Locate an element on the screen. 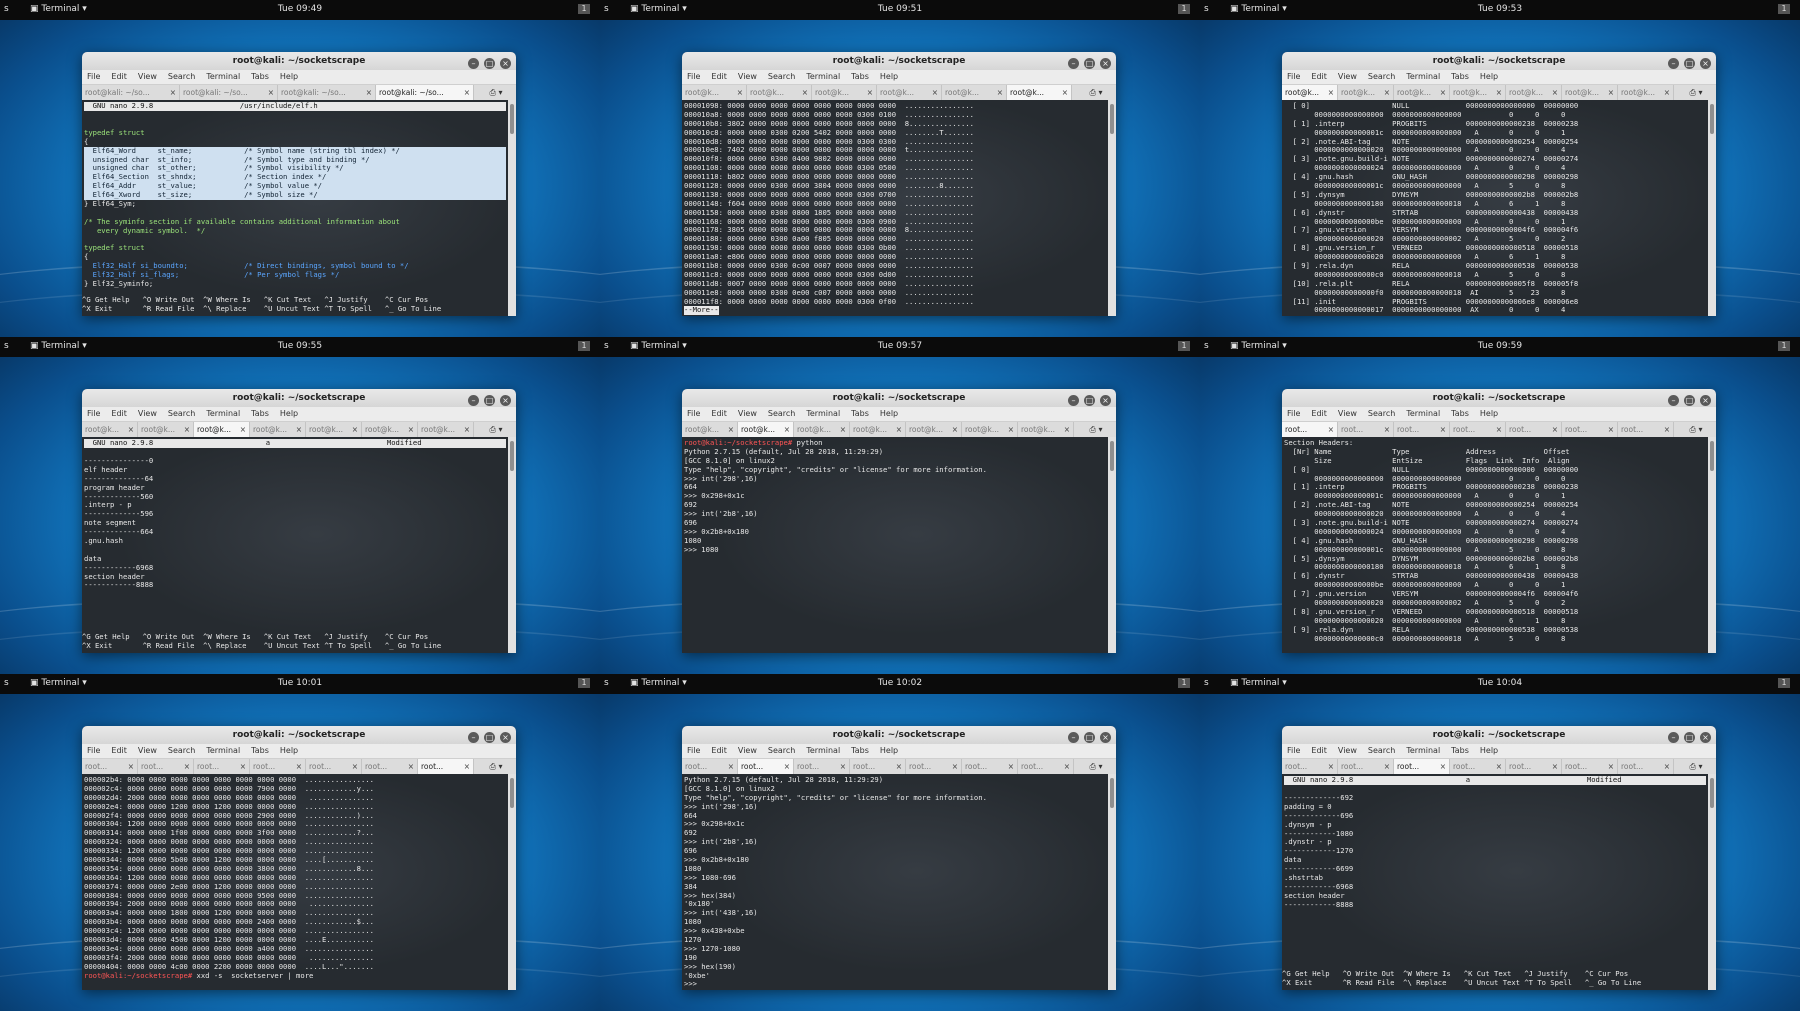  clock: Tue 09:57 is located at coordinates (900, 346).